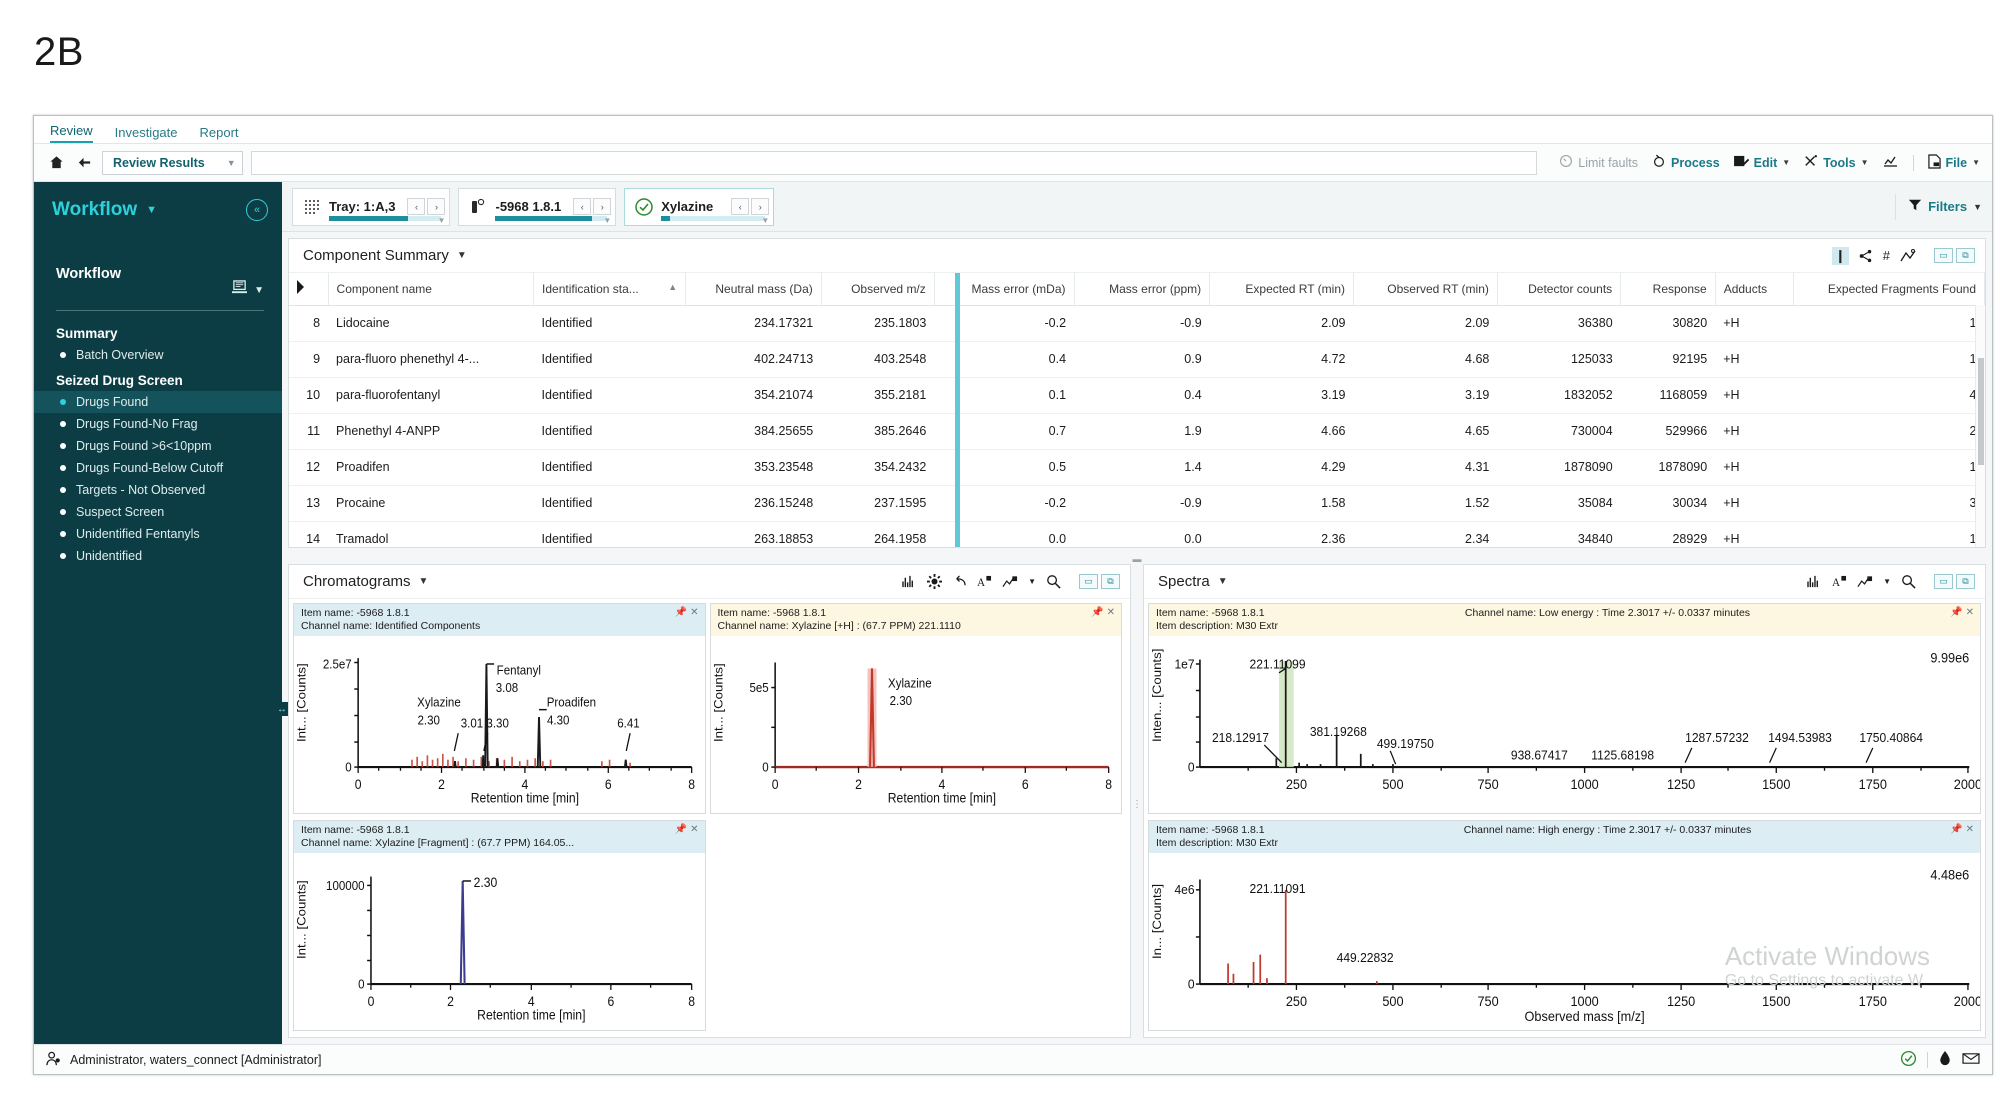 The height and width of the screenshot is (1111, 2000). I want to click on share-icon, so click(1866, 256).